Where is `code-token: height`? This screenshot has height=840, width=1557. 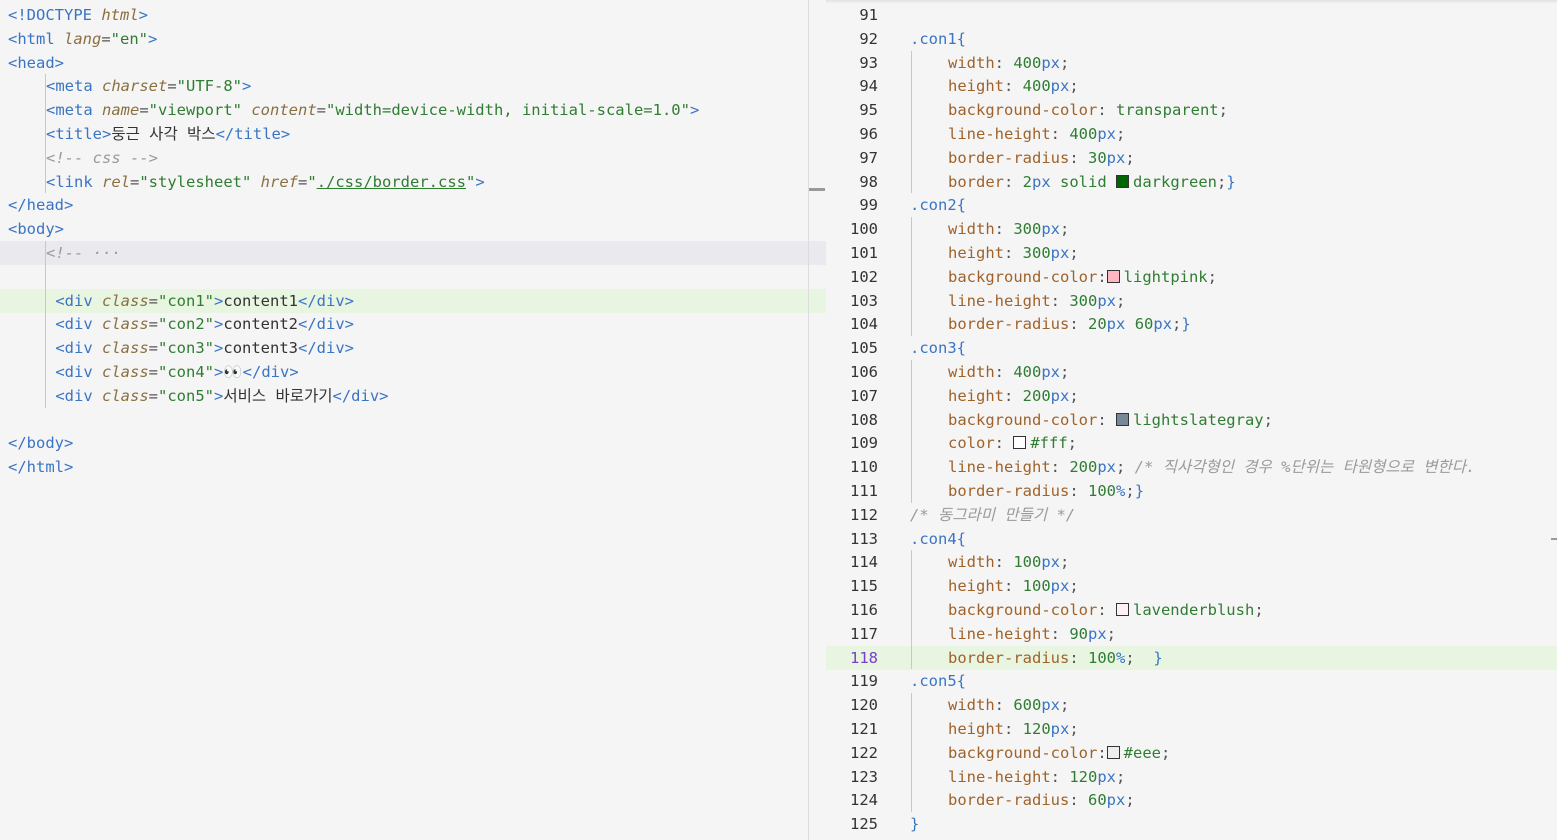
code-token: height is located at coordinates (976, 395).